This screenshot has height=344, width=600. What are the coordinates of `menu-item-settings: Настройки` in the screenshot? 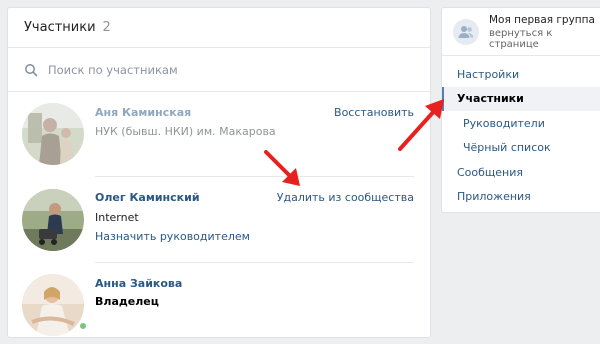 It's located at (521, 74).